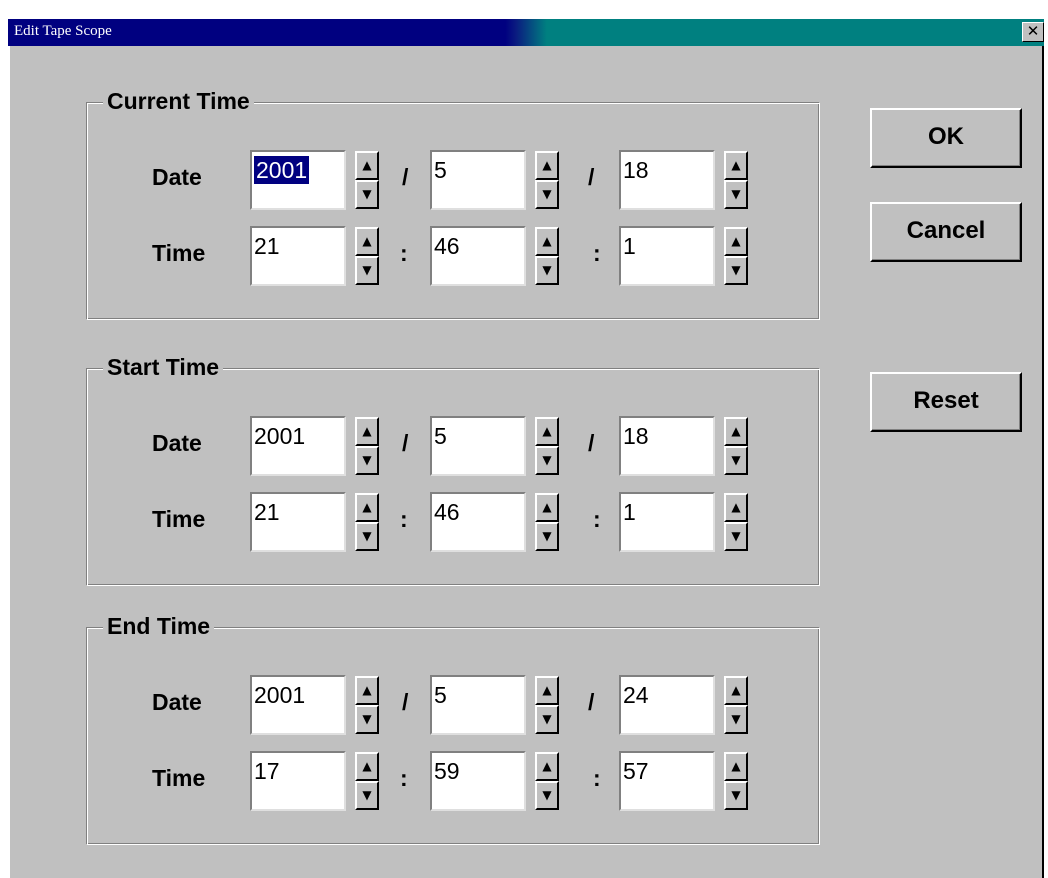 This screenshot has width=1048, height=878. I want to click on start-time-minute-input: 46, so click(478, 522).